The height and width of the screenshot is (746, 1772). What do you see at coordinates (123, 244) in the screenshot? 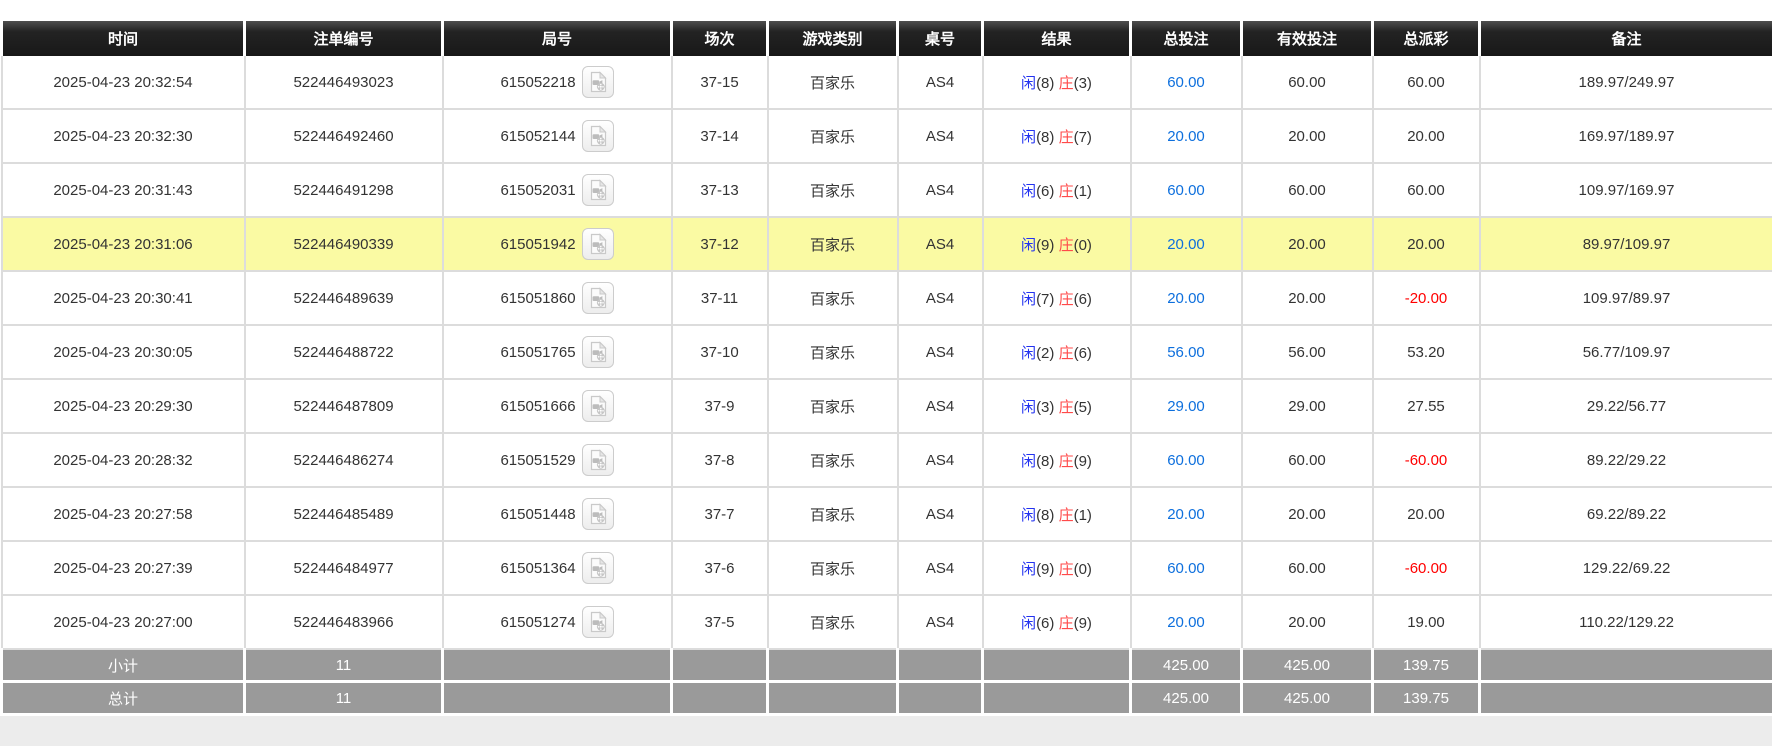
I see `cell-time: 2025-04-23 20:31:06` at bounding box center [123, 244].